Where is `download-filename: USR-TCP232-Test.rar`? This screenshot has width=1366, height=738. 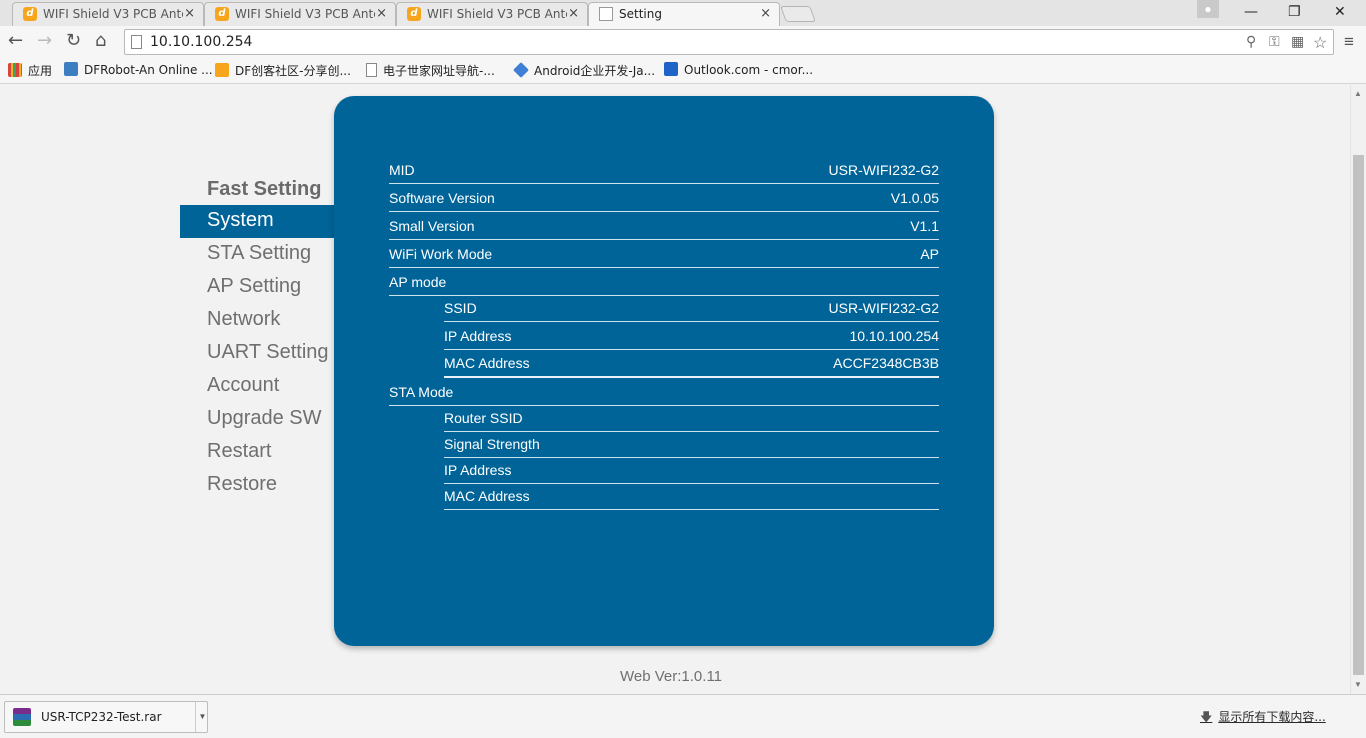 download-filename: USR-TCP232-Test.rar is located at coordinates (101, 717).